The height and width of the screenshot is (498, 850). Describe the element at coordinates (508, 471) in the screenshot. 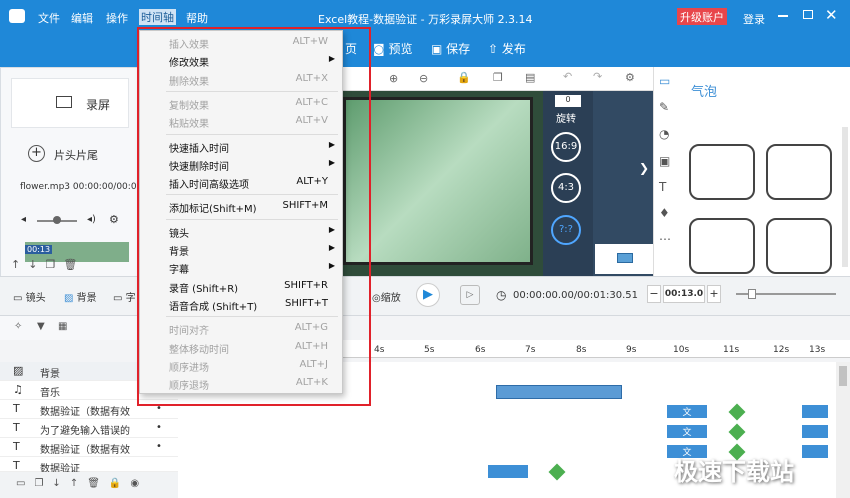

I see `text-clip` at that location.